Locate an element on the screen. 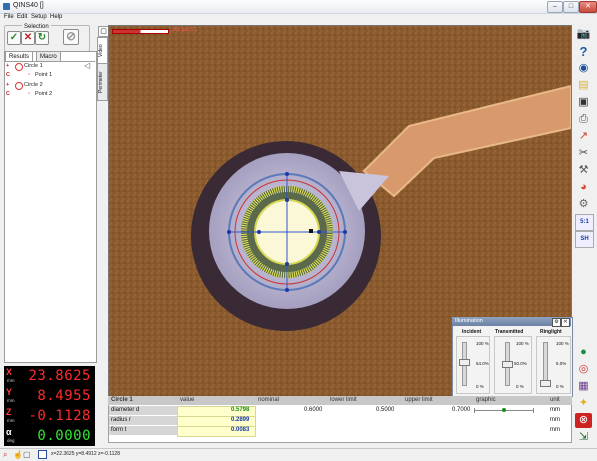 The height and width of the screenshot is (461, 597). incident-slider-thumb is located at coordinates (464, 363).